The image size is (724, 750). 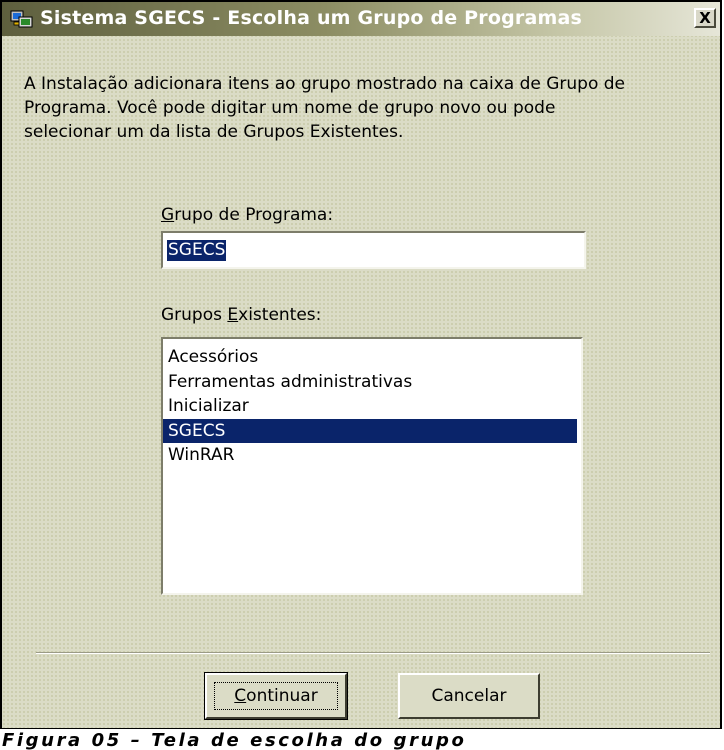 What do you see at coordinates (254, 215) in the screenshot?
I see `program-group-label-text: rupo de Programa:` at bounding box center [254, 215].